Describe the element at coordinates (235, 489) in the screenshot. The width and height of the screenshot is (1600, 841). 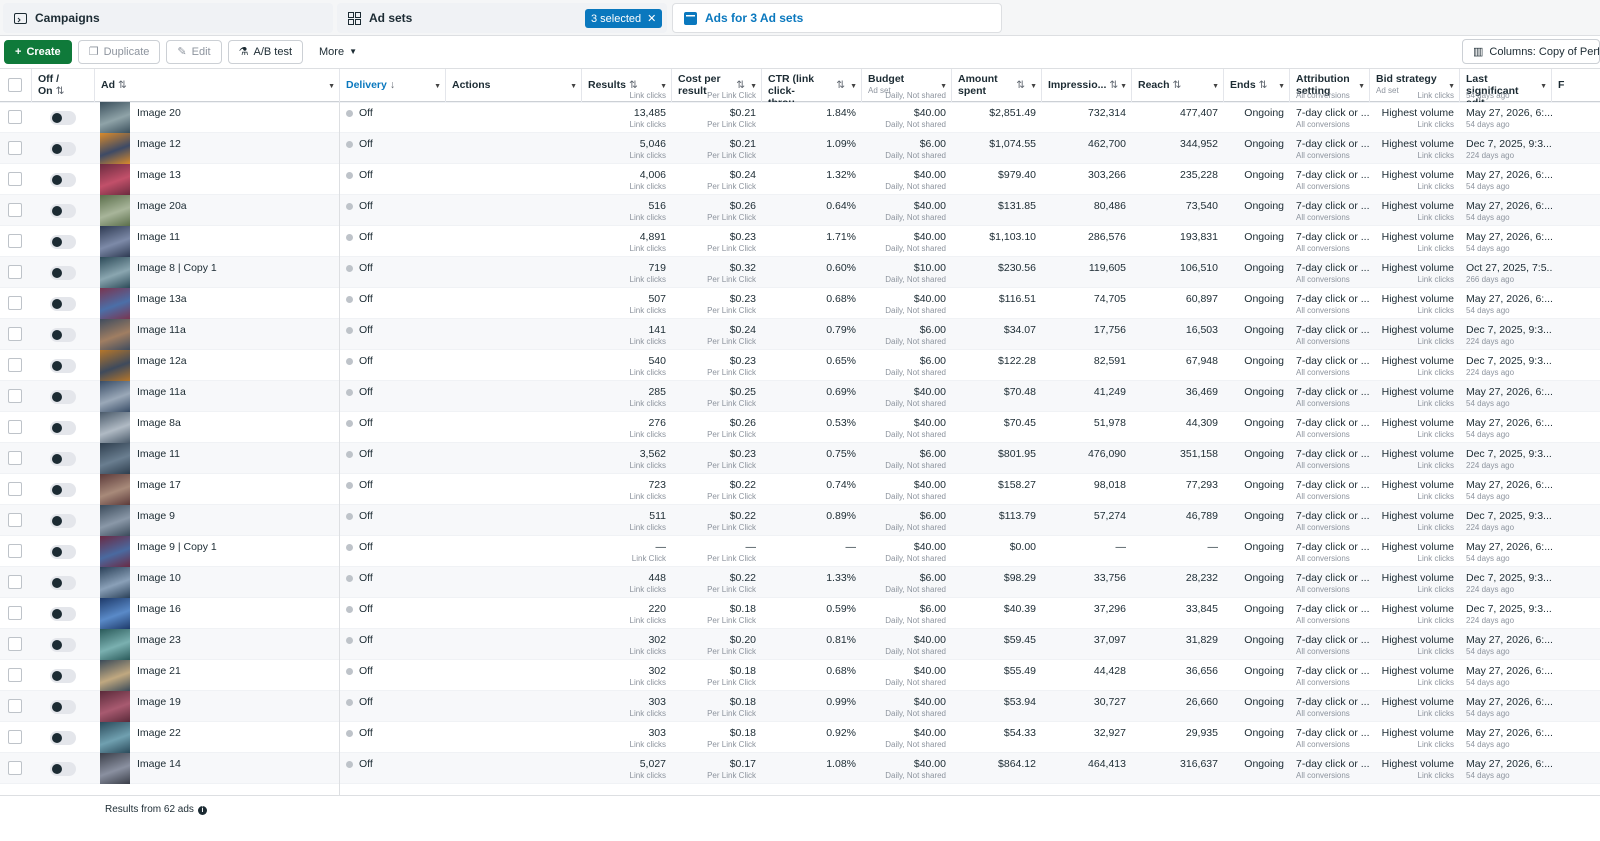
I see `ad-name: Image 17` at that location.